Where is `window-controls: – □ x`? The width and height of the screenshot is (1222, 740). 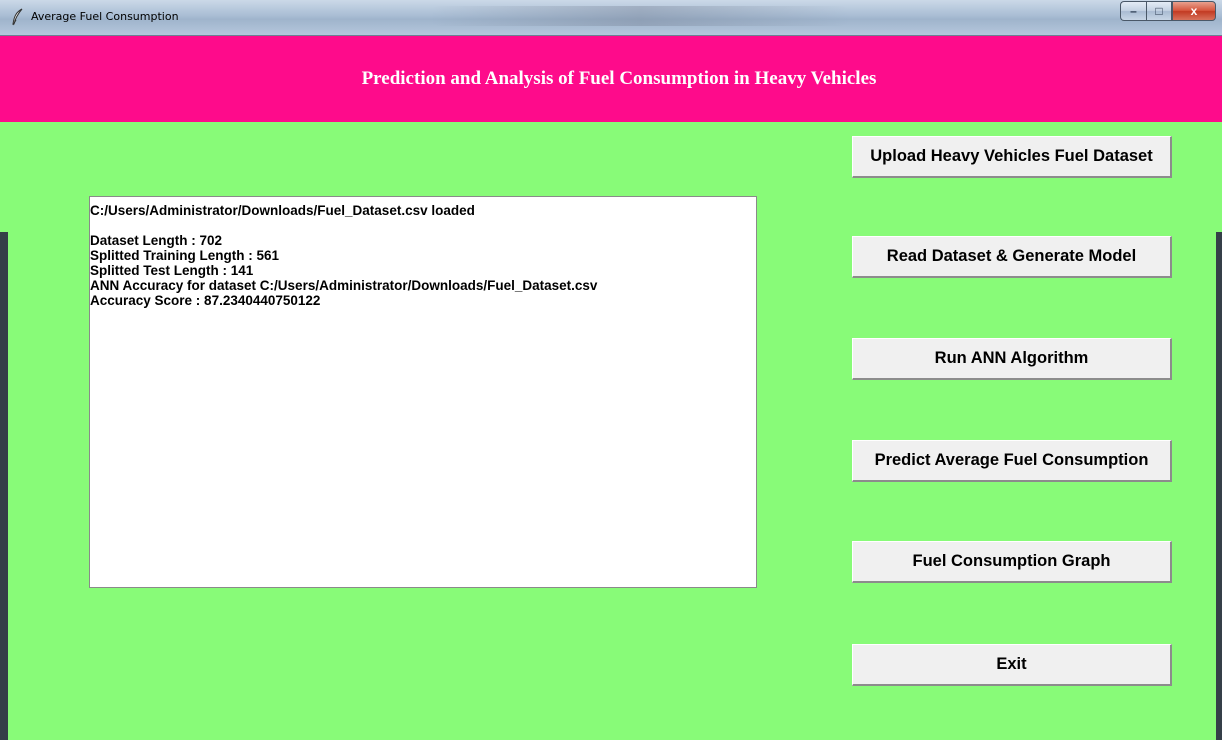
window-controls: – □ x is located at coordinates (1168, 11).